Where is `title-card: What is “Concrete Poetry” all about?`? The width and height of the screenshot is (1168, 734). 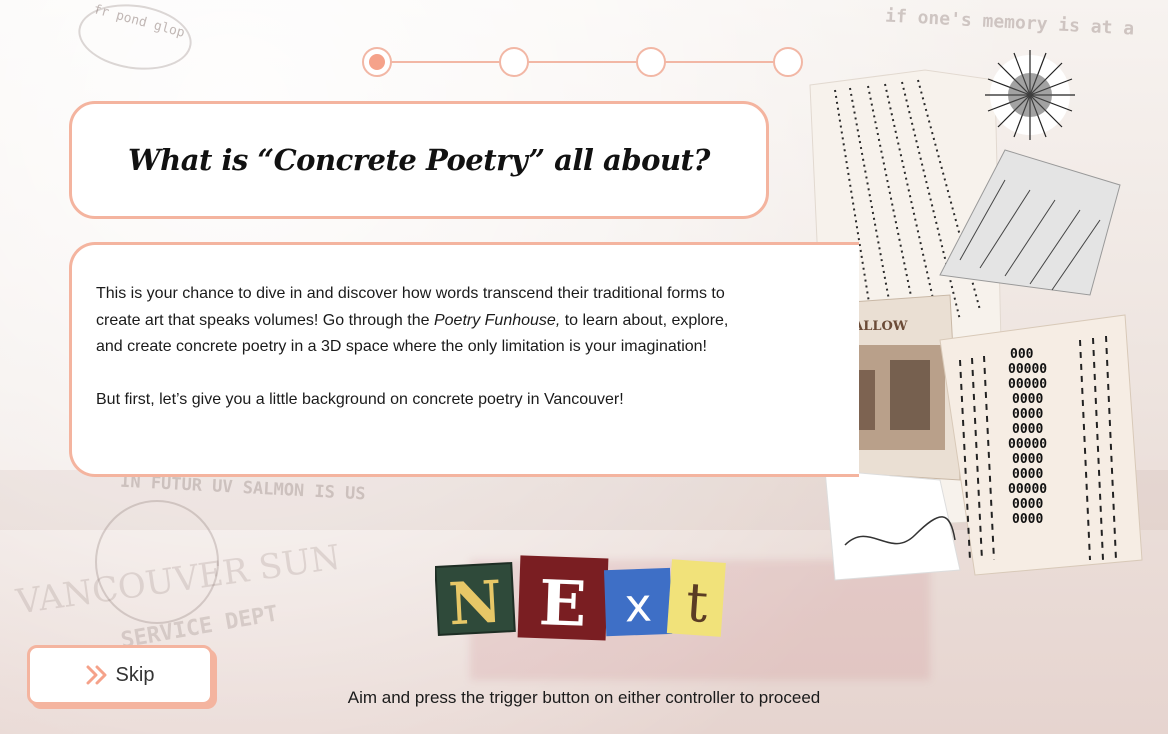
title-card: What is “Concrete Poetry” all about? is located at coordinates (419, 160).